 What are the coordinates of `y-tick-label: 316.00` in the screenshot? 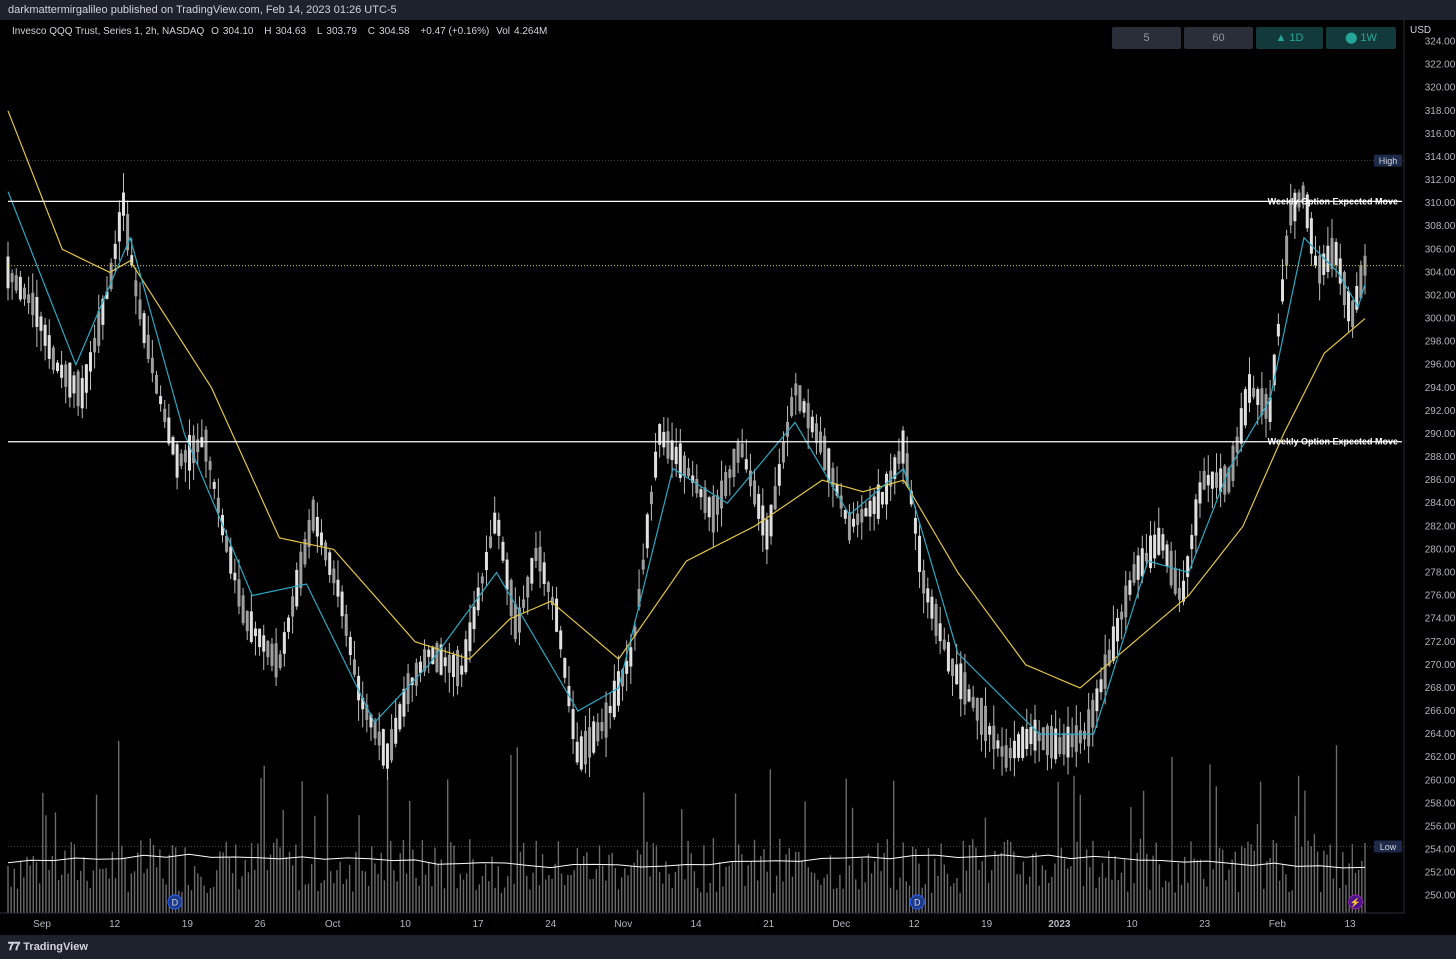 It's located at (1440, 134).